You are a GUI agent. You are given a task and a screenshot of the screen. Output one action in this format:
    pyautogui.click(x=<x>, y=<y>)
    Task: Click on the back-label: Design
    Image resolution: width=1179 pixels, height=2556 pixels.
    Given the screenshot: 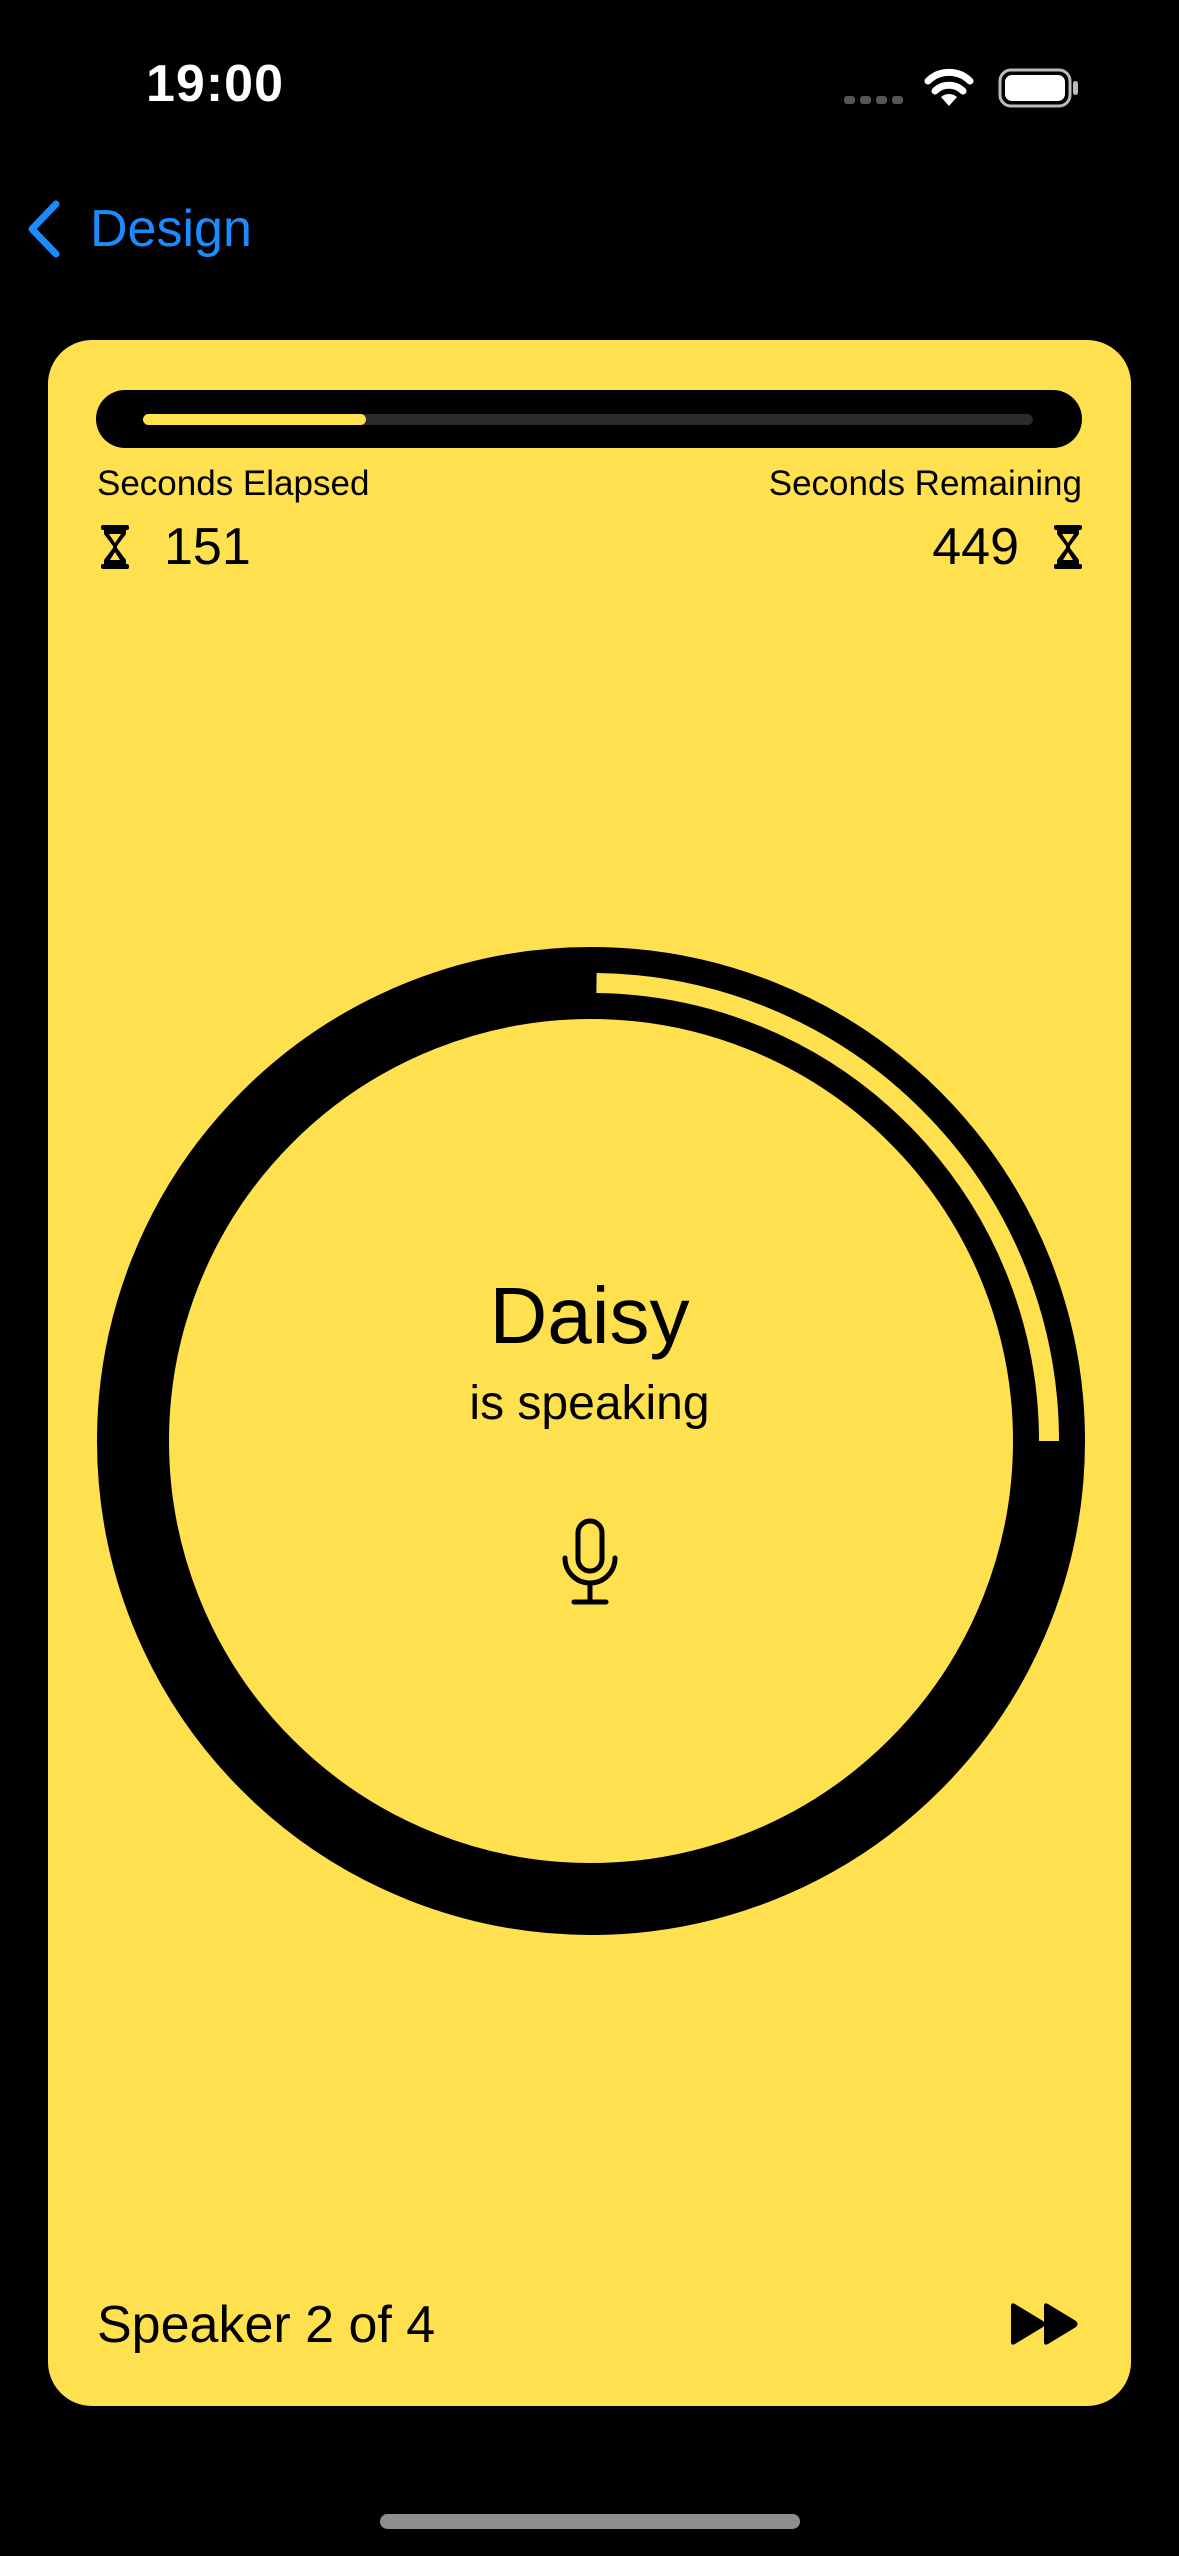 What is the action you would take?
    pyautogui.click(x=171, y=229)
    